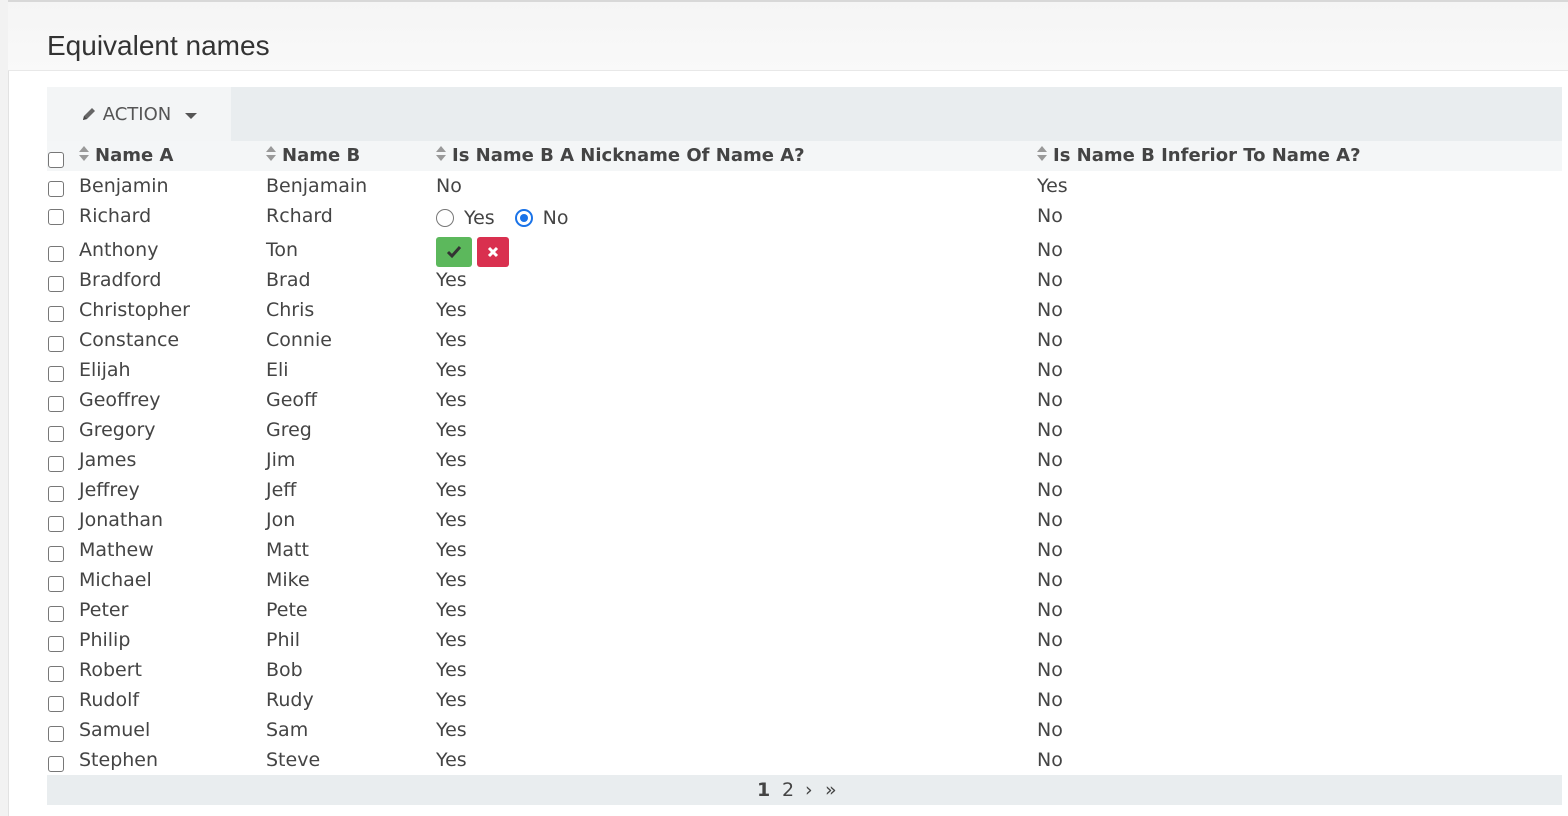 The width and height of the screenshot is (1568, 816). Describe the element at coordinates (116, 550) in the screenshot. I see `name-a-cell: Mathew` at that location.